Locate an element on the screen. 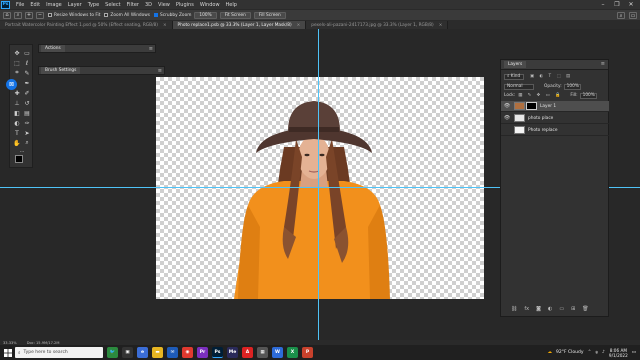  close-icon: ✕ is located at coordinates (631, 4).